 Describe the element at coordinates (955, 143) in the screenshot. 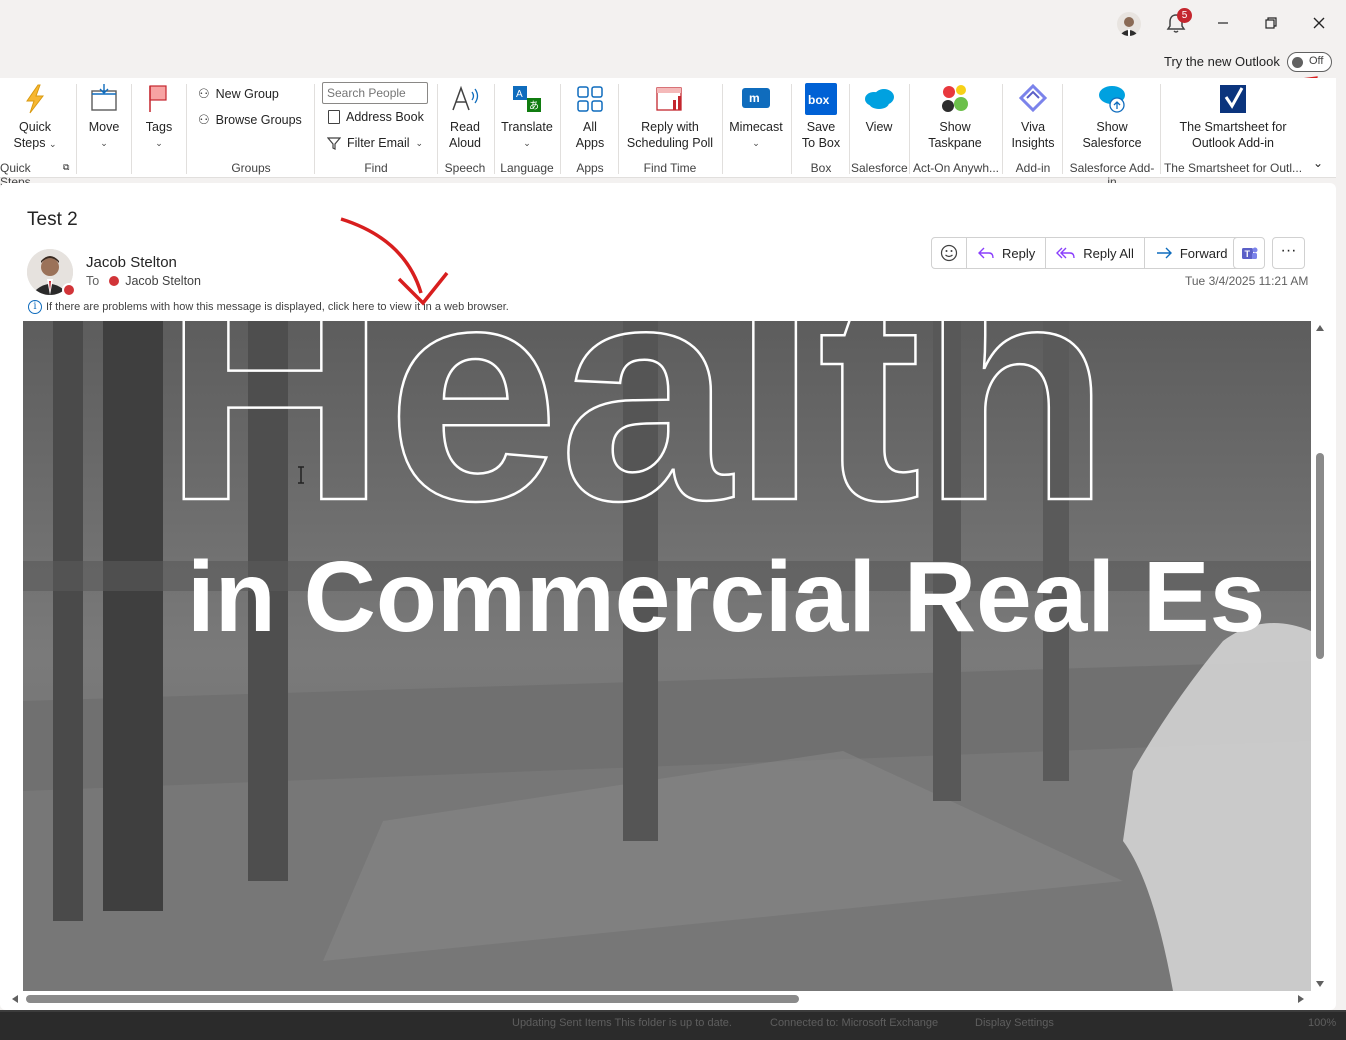

I see `show-taskpane-label-2: Taskpane` at that location.